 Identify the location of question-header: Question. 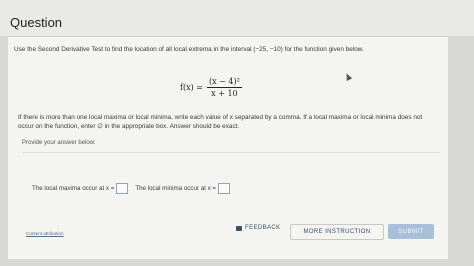
(237, 18).